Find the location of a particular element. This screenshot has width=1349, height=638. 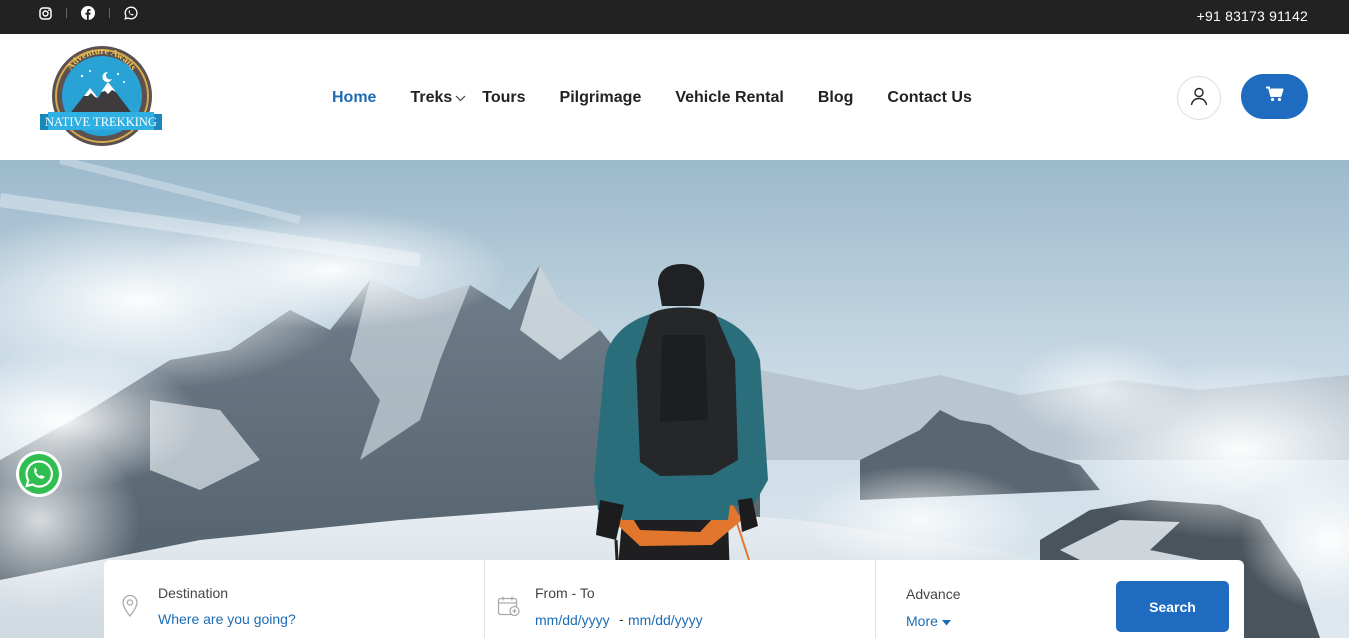

nav-item-pilgrimage: Pilgrimage is located at coordinates (601, 98).